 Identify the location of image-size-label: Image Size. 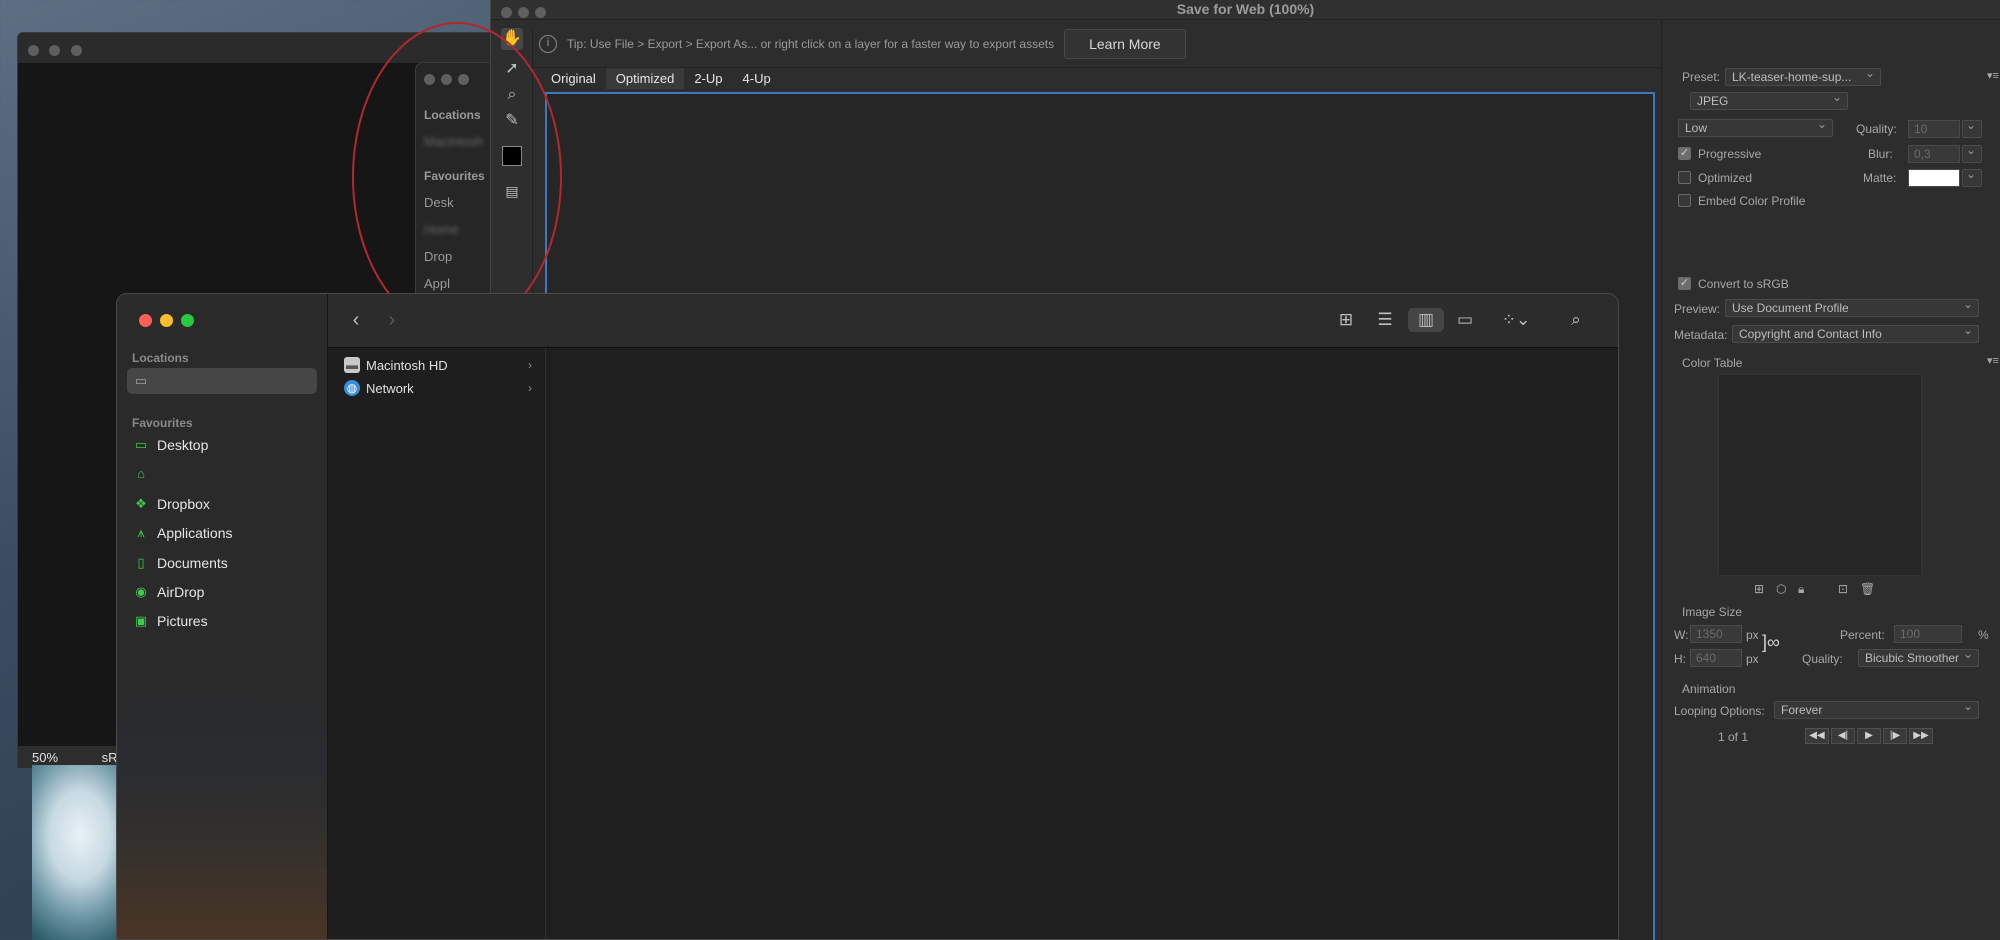
(1712, 612).